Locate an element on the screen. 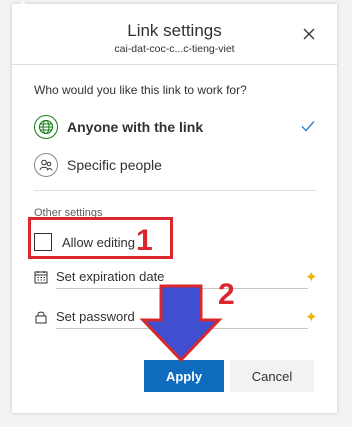 The width and height of the screenshot is (352, 427). option-anyone-label: Anyone with the link is located at coordinates (135, 127).